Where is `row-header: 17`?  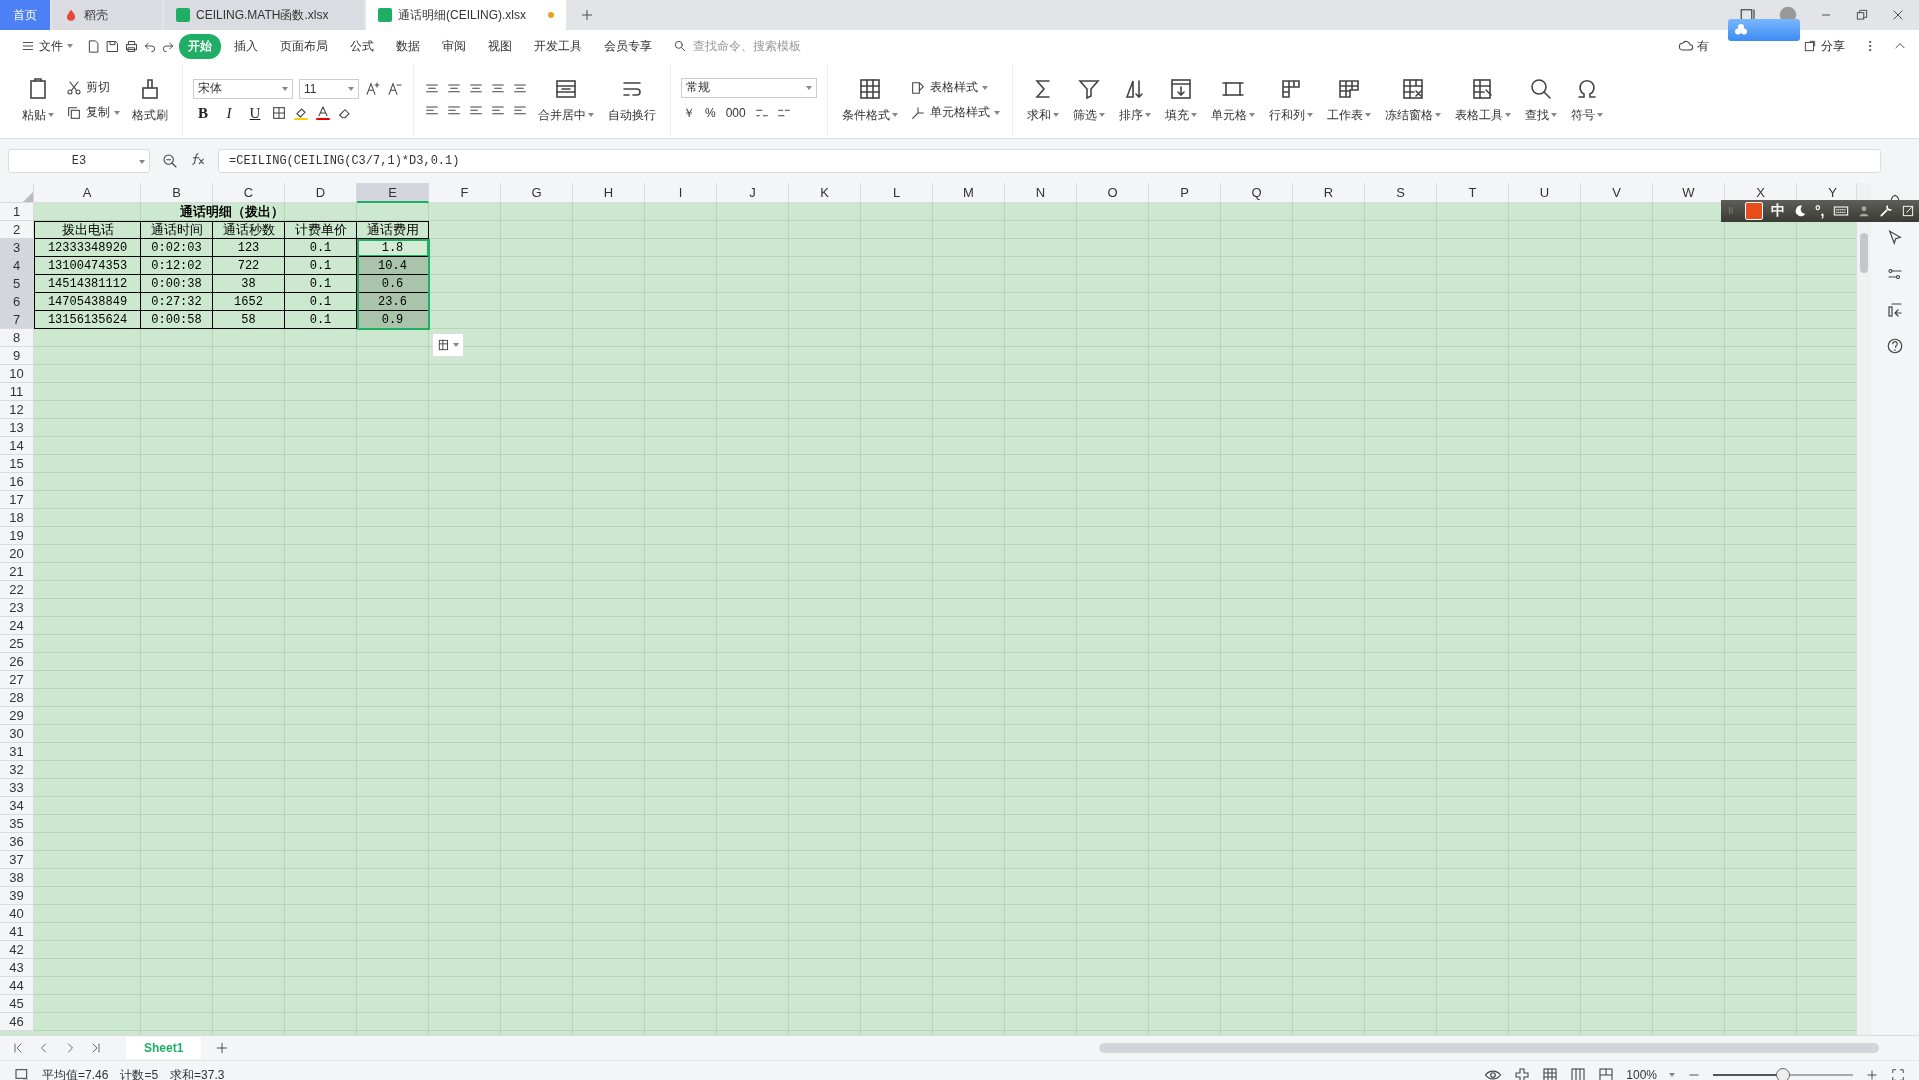 row-header: 17 is located at coordinates (17, 500).